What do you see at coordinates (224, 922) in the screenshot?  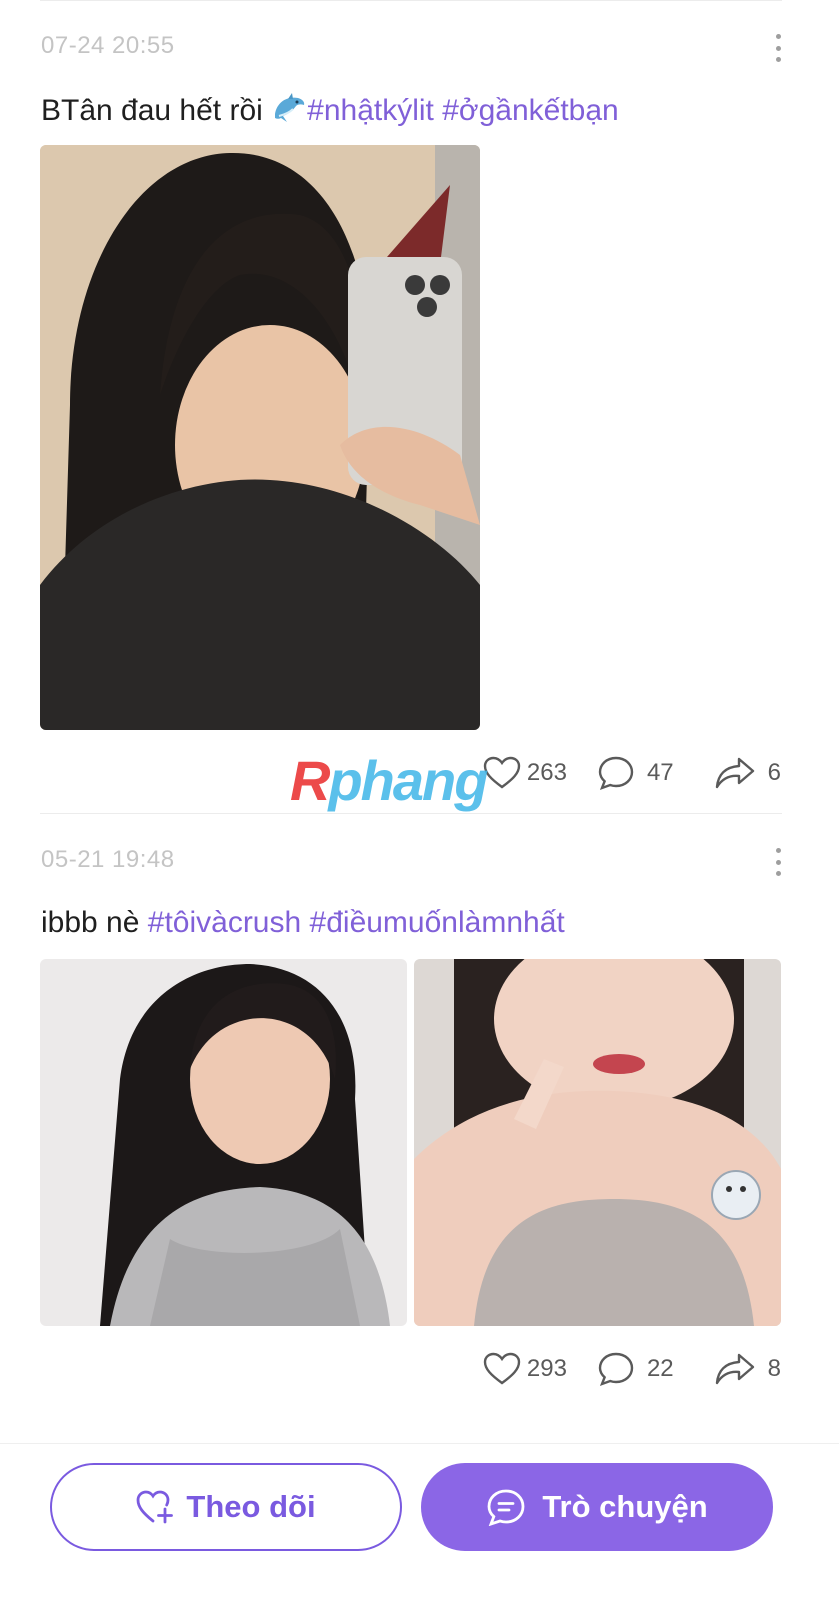 I see `hashtag-link: #tôivàcrush` at bounding box center [224, 922].